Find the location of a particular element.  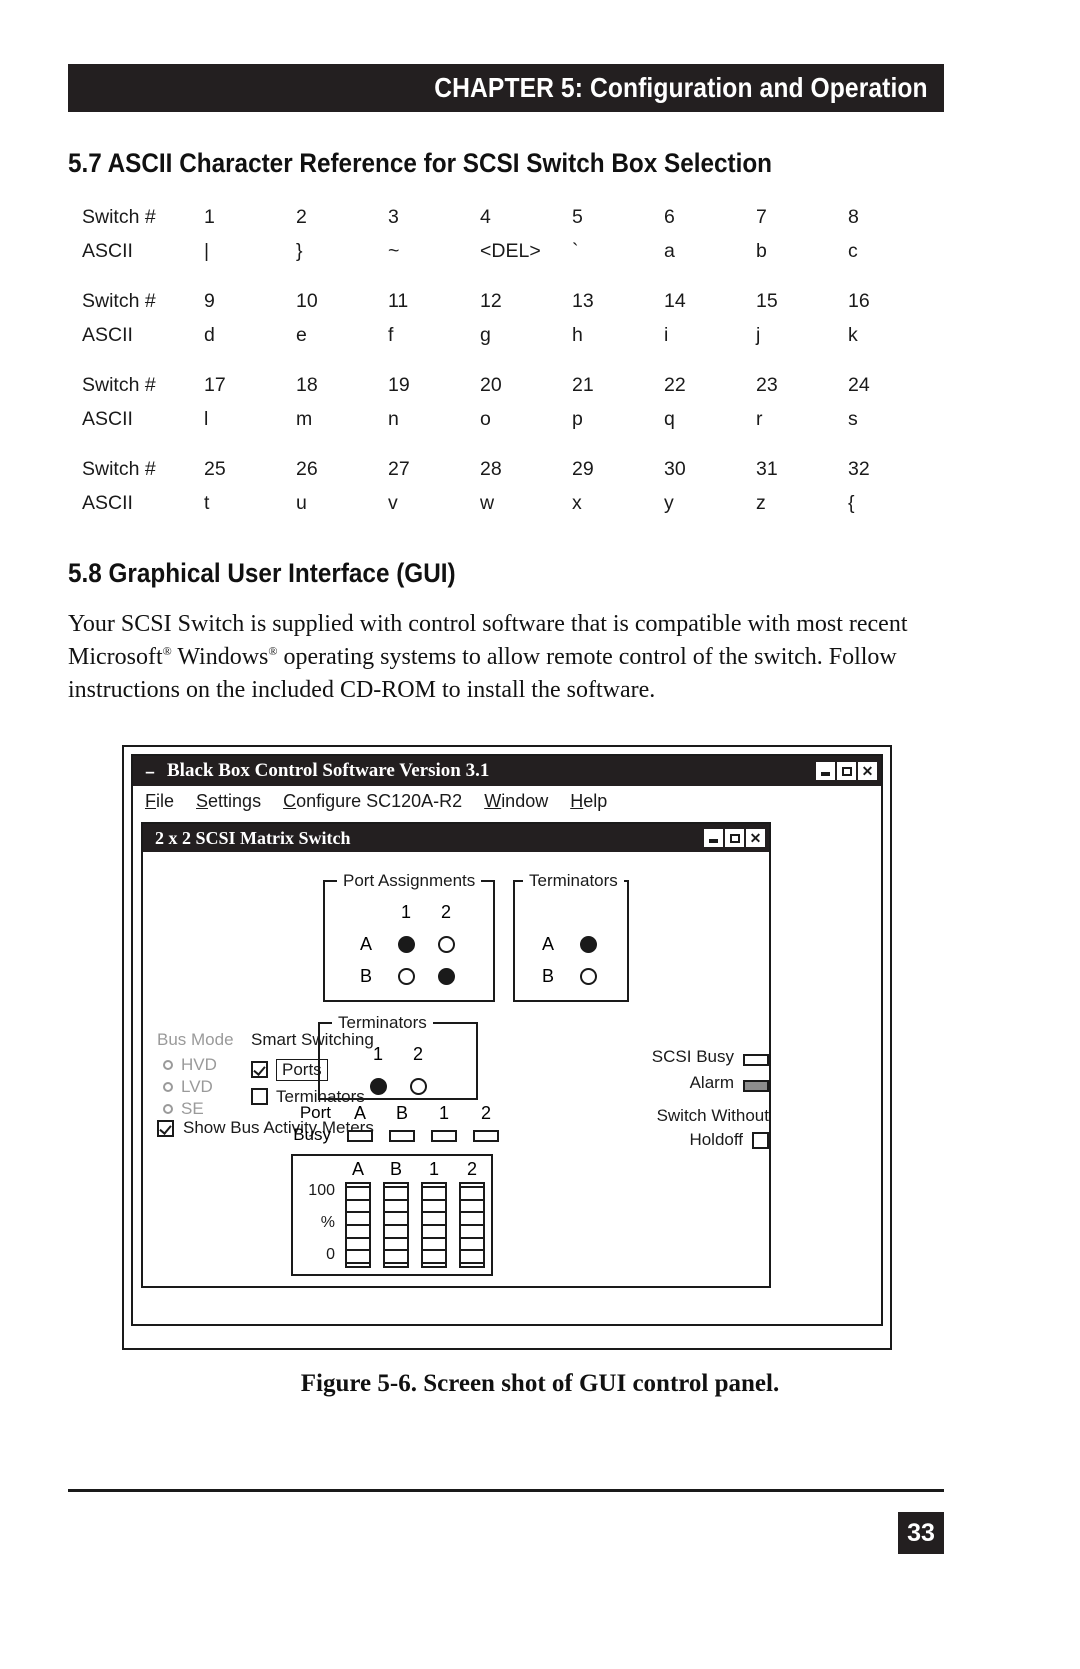

port-busy-label-line1: Port is located at coordinates (315, 1112).